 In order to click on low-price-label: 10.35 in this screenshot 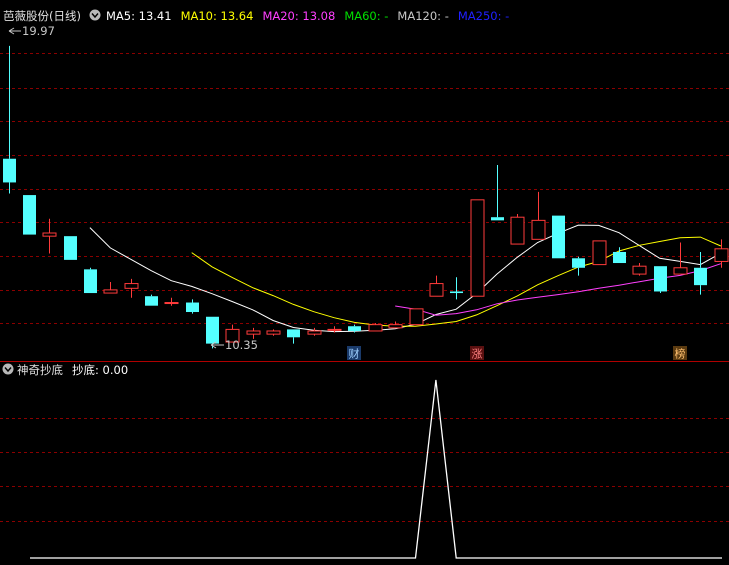, I will do `click(241, 345)`.